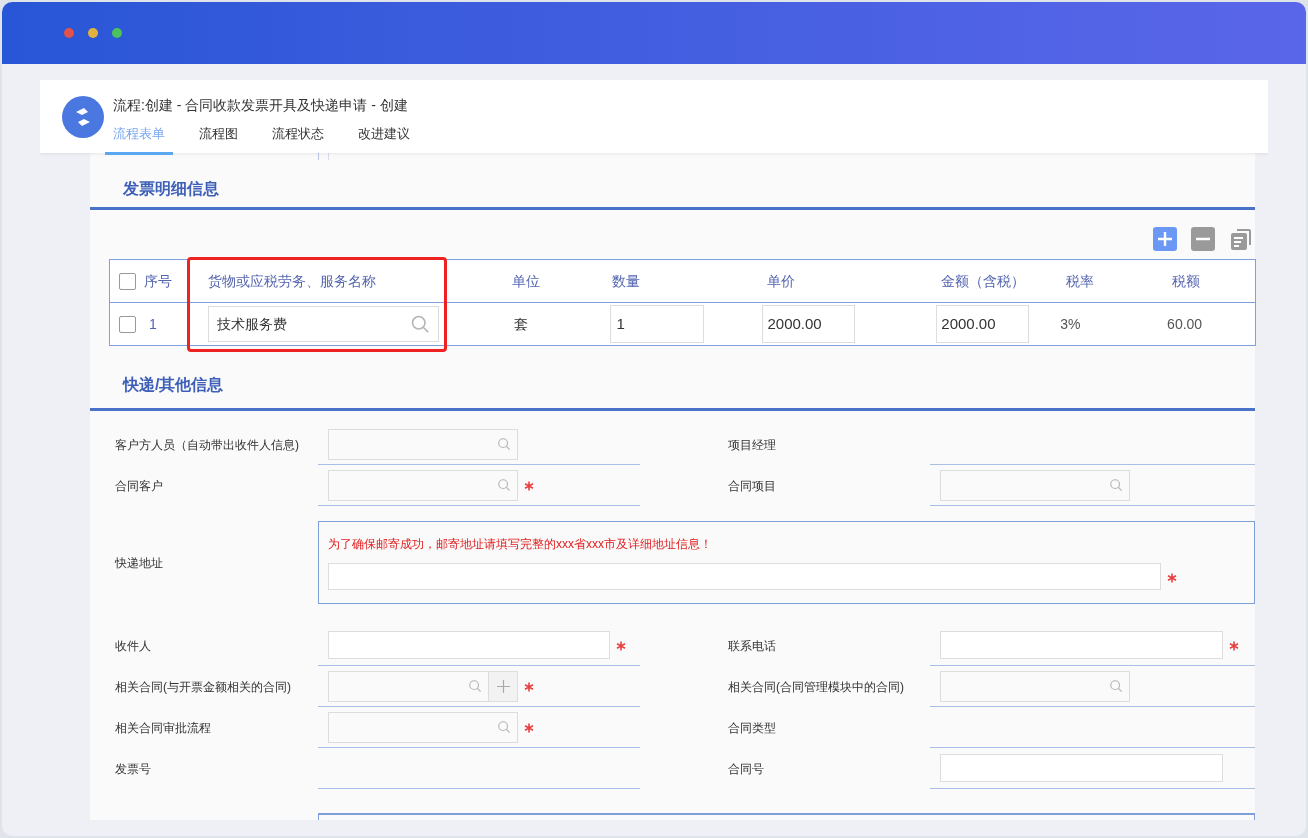 Image resolution: width=1308 pixels, height=838 pixels. I want to click on section-title: 快递/其他信息, so click(173, 385).